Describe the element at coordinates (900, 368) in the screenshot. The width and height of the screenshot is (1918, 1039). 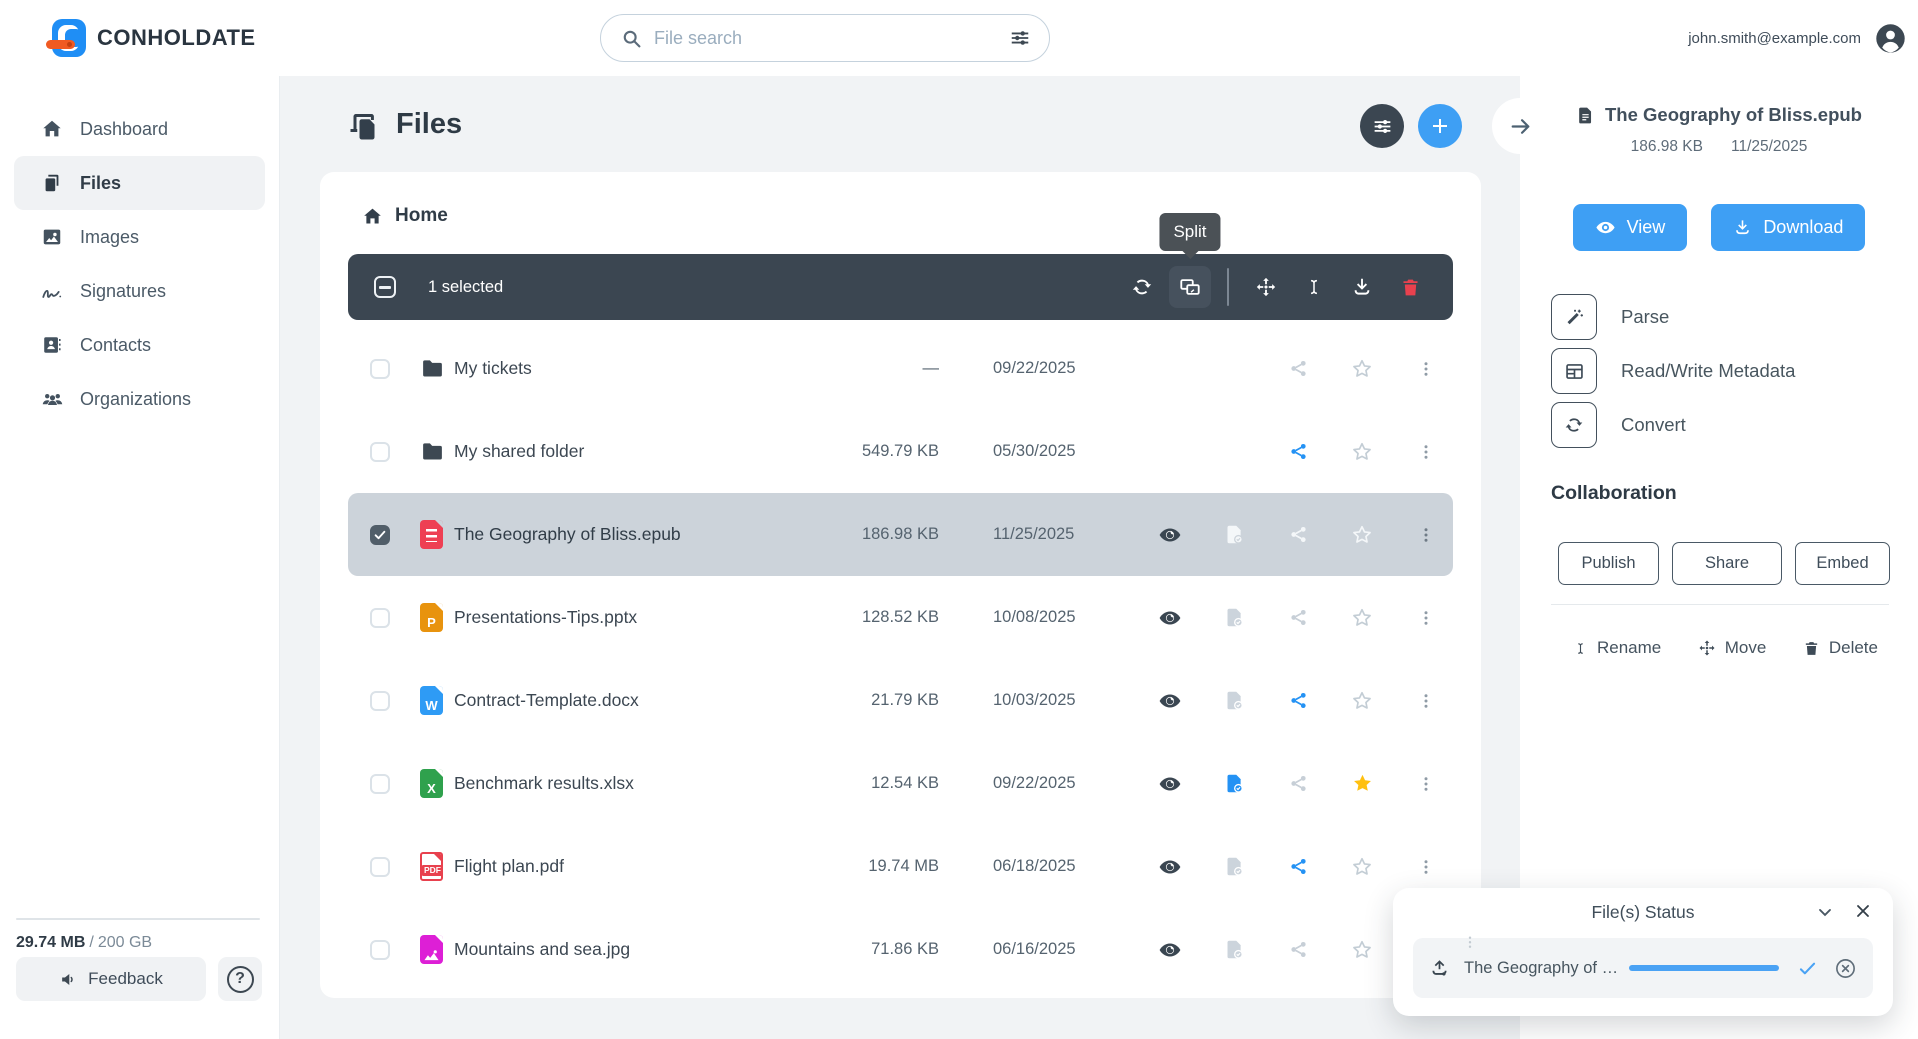
I see `file-row-my-tickets: My tickets — 09/22/2025` at that location.